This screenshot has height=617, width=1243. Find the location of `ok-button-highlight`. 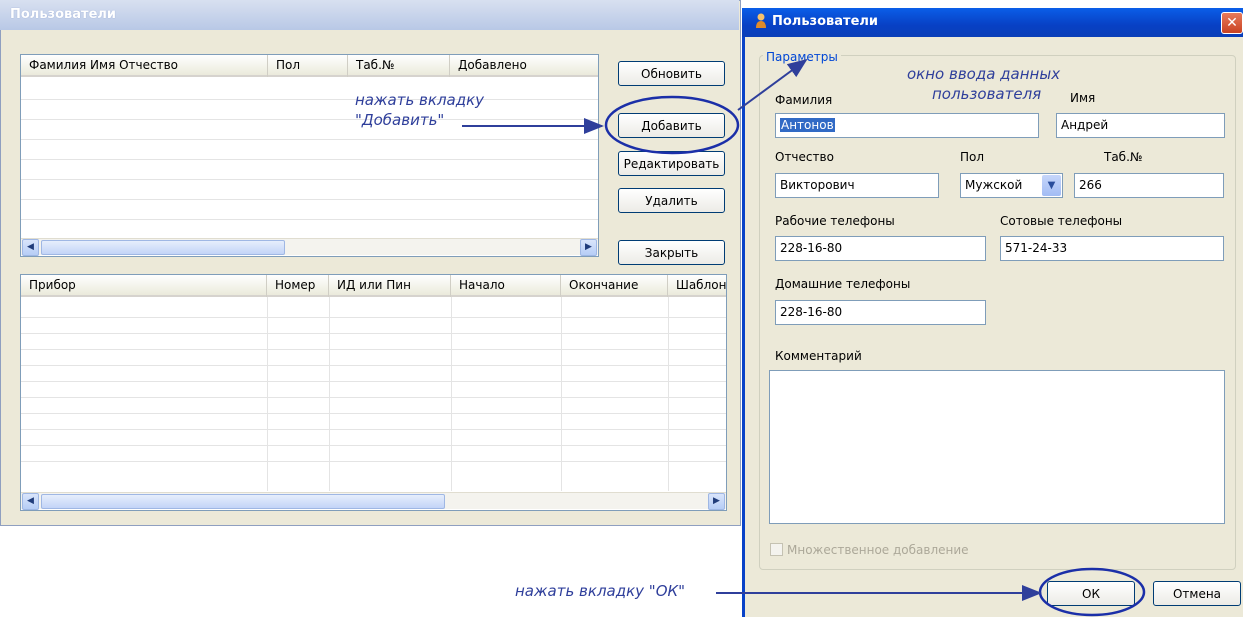

ok-button-highlight is located at coordinates (1092, 592).